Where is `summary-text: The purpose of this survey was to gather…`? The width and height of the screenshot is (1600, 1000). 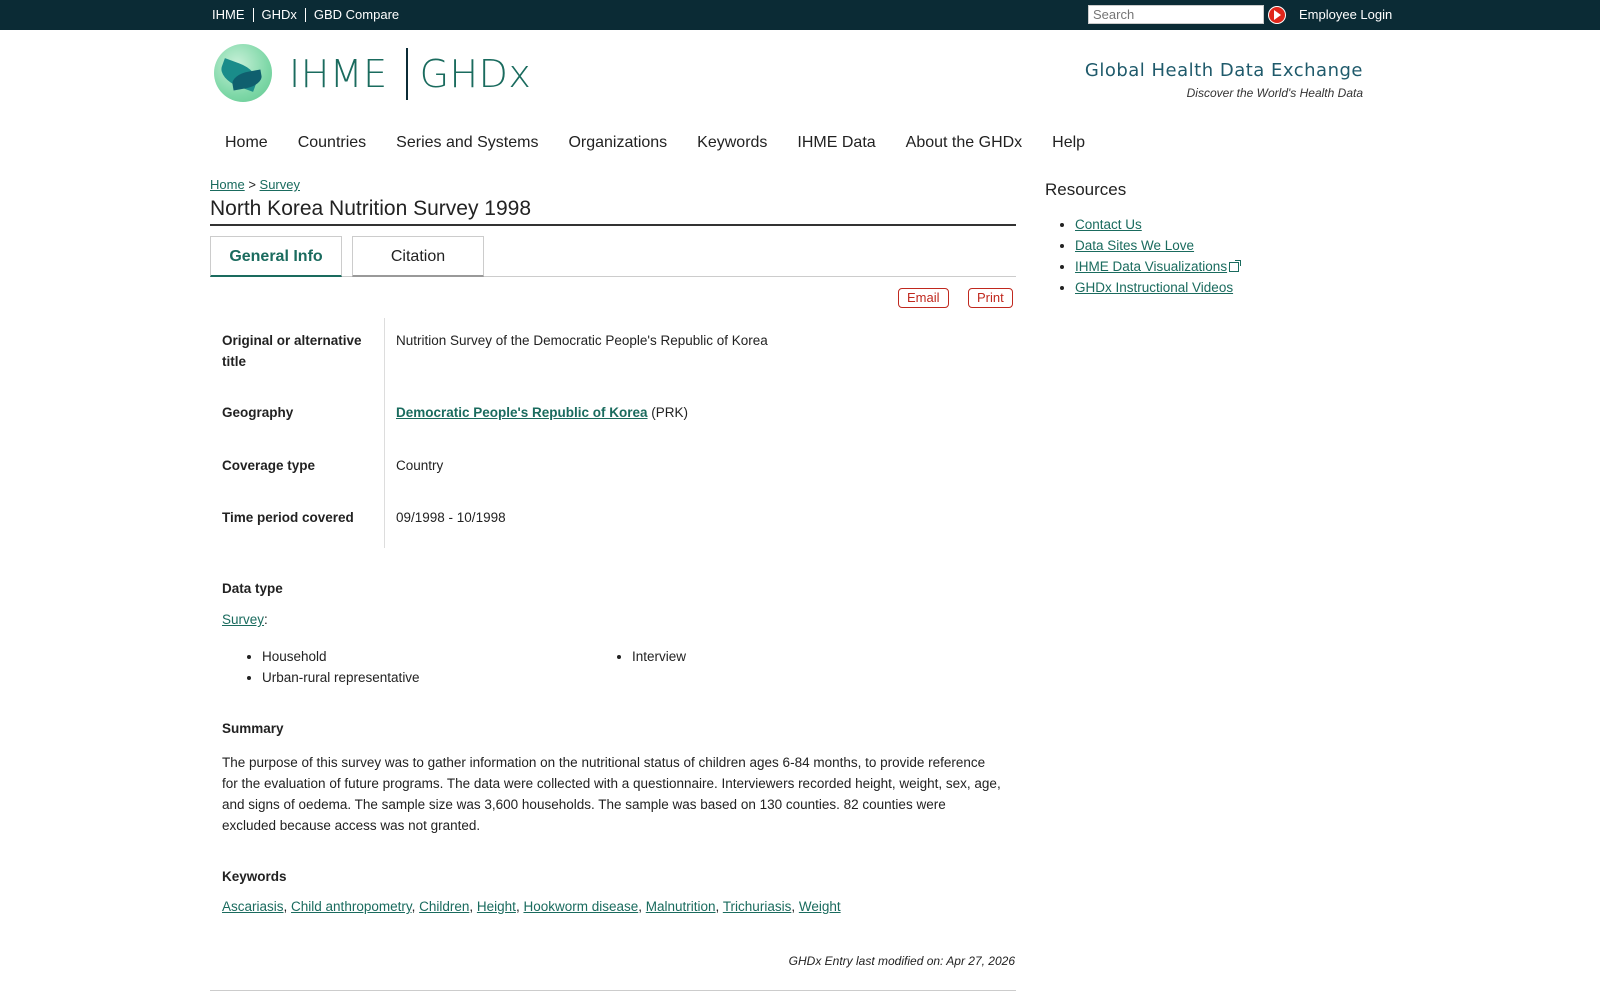
summary-text: The purpose of this survey was to gather… is located at coordinates (611, 794).